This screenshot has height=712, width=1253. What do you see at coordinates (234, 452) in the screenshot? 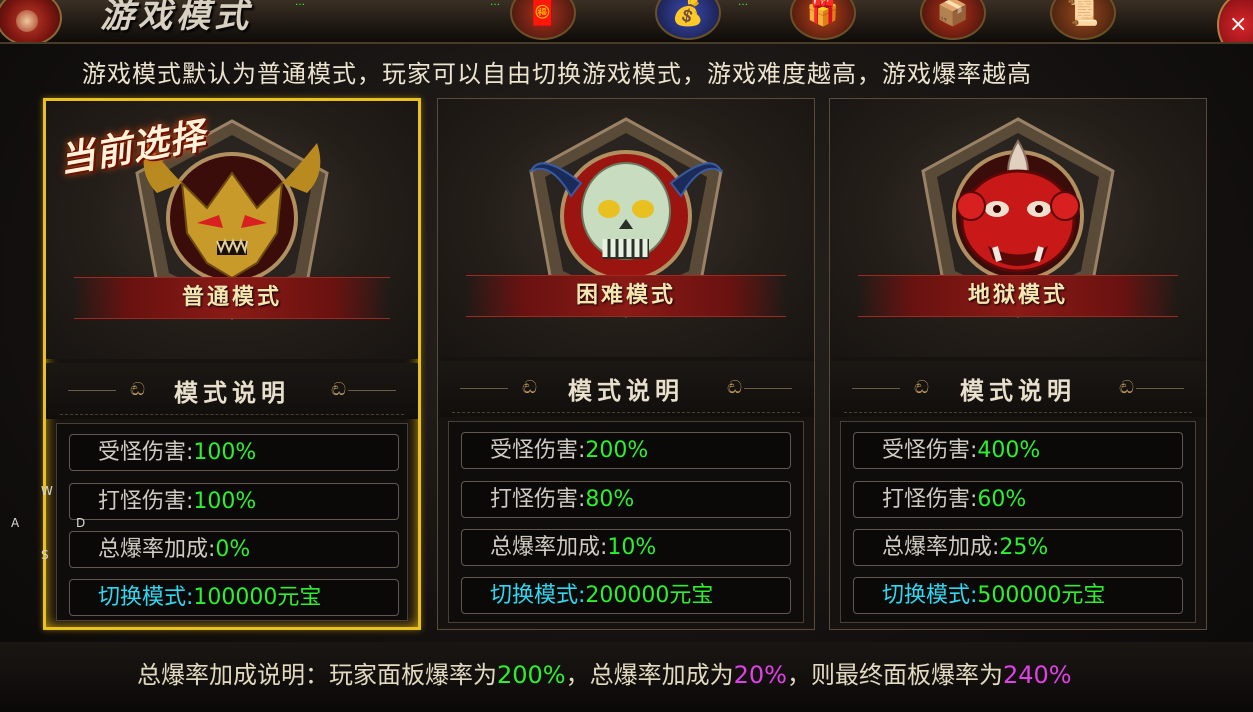
I see `stat-damage-taken: 受怪伤害:100%` at bounding box center [234, 452].